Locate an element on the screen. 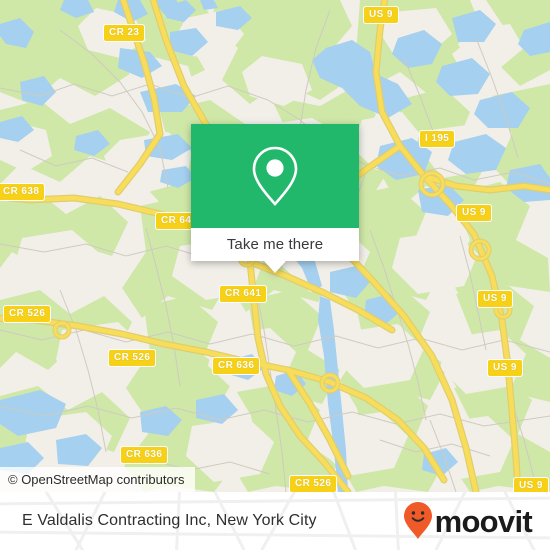  moovit-logo: moovit is located at coordinates (468, 521).